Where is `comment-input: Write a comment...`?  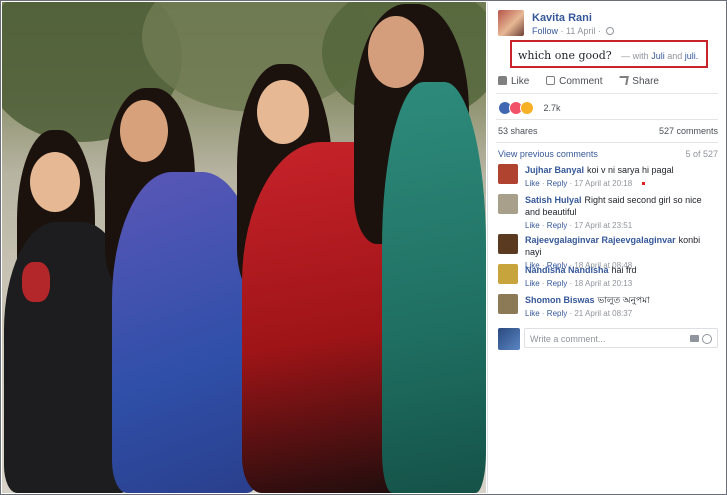 comment-input: Write a comment... is located at coordinates (621, 338).